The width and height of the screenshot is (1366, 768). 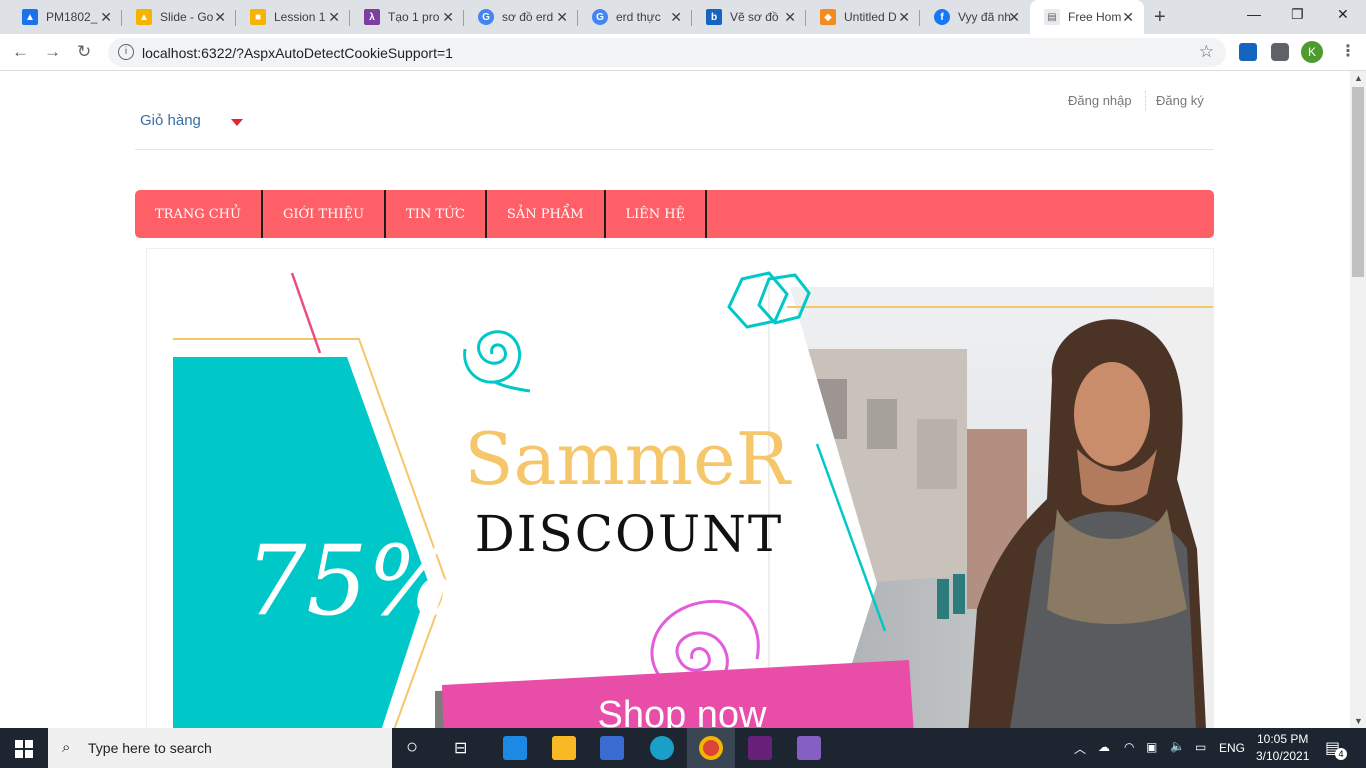 I want to click on wifi-icon: ◠, so click(x=1129, y=747).